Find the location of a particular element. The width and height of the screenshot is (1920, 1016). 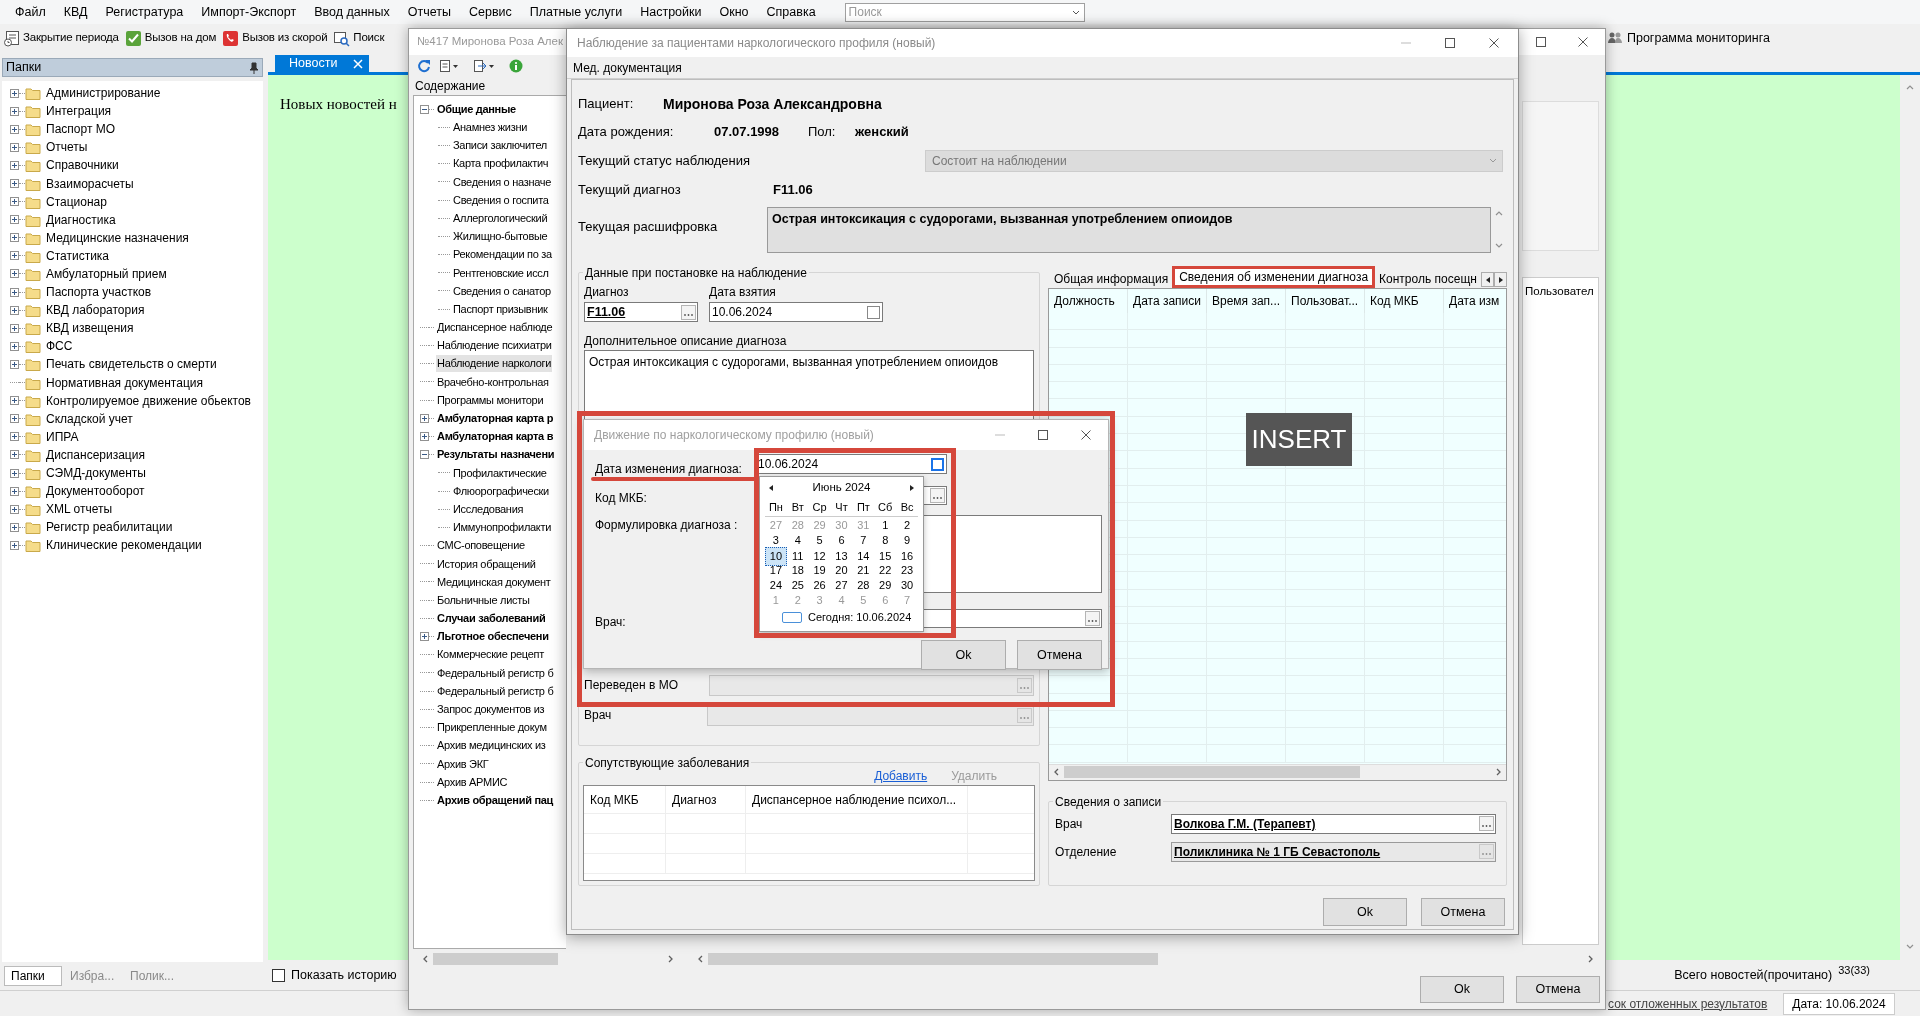

tab: Сведения об изменении диагноза is located at coordinates (1274, 277).